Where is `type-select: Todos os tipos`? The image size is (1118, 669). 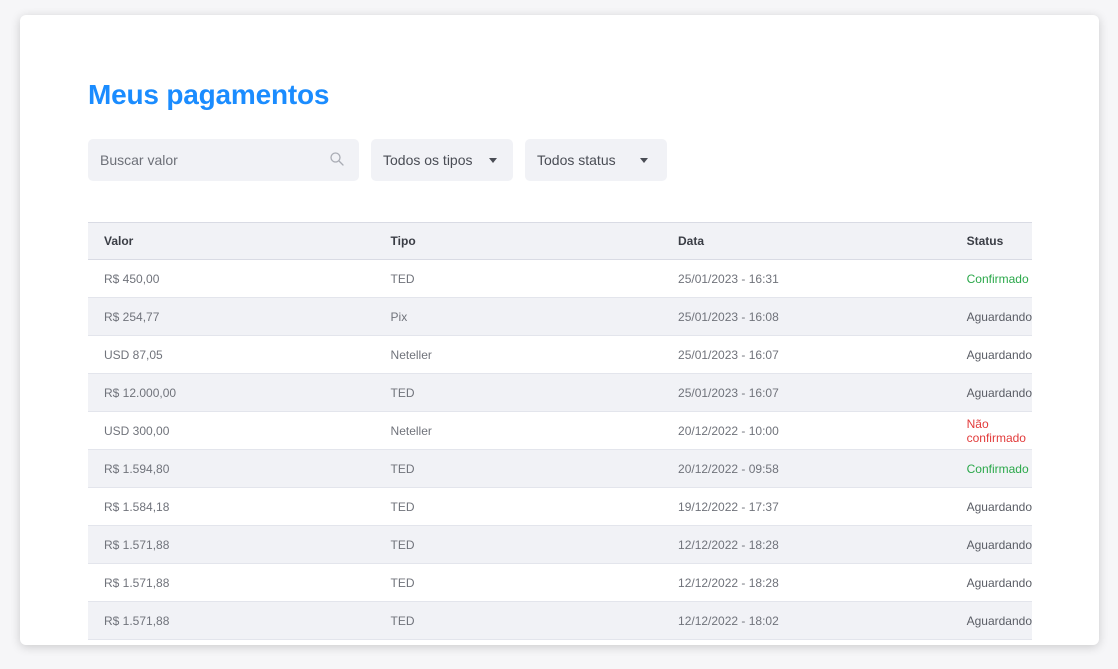
type-select: Todos os tipos is located at coordinates (442, 160).